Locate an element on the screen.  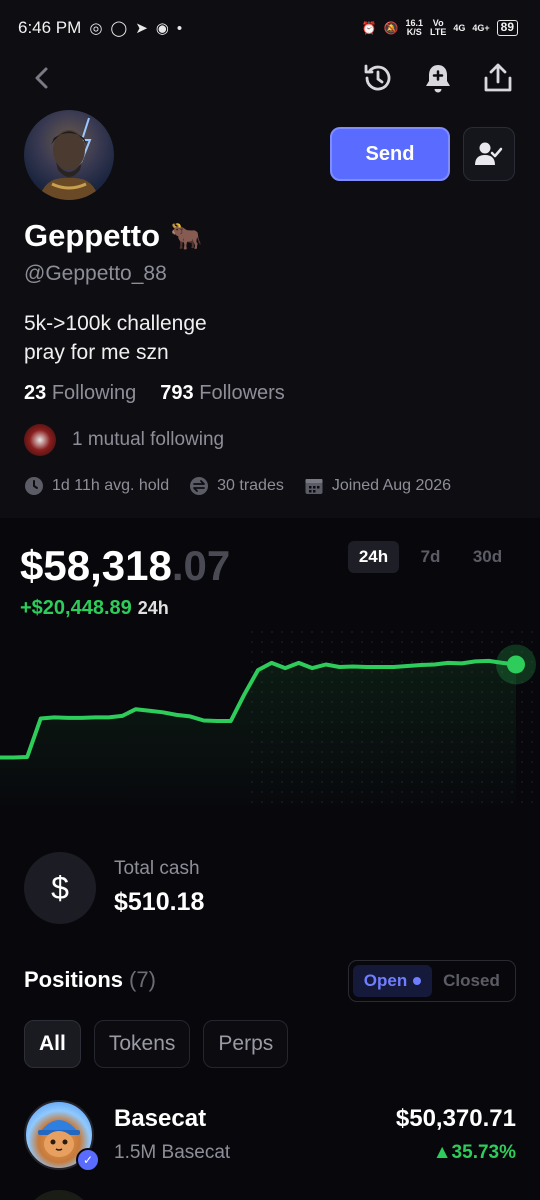
cash-value: $510.18 is located at coordinates (159, 902).